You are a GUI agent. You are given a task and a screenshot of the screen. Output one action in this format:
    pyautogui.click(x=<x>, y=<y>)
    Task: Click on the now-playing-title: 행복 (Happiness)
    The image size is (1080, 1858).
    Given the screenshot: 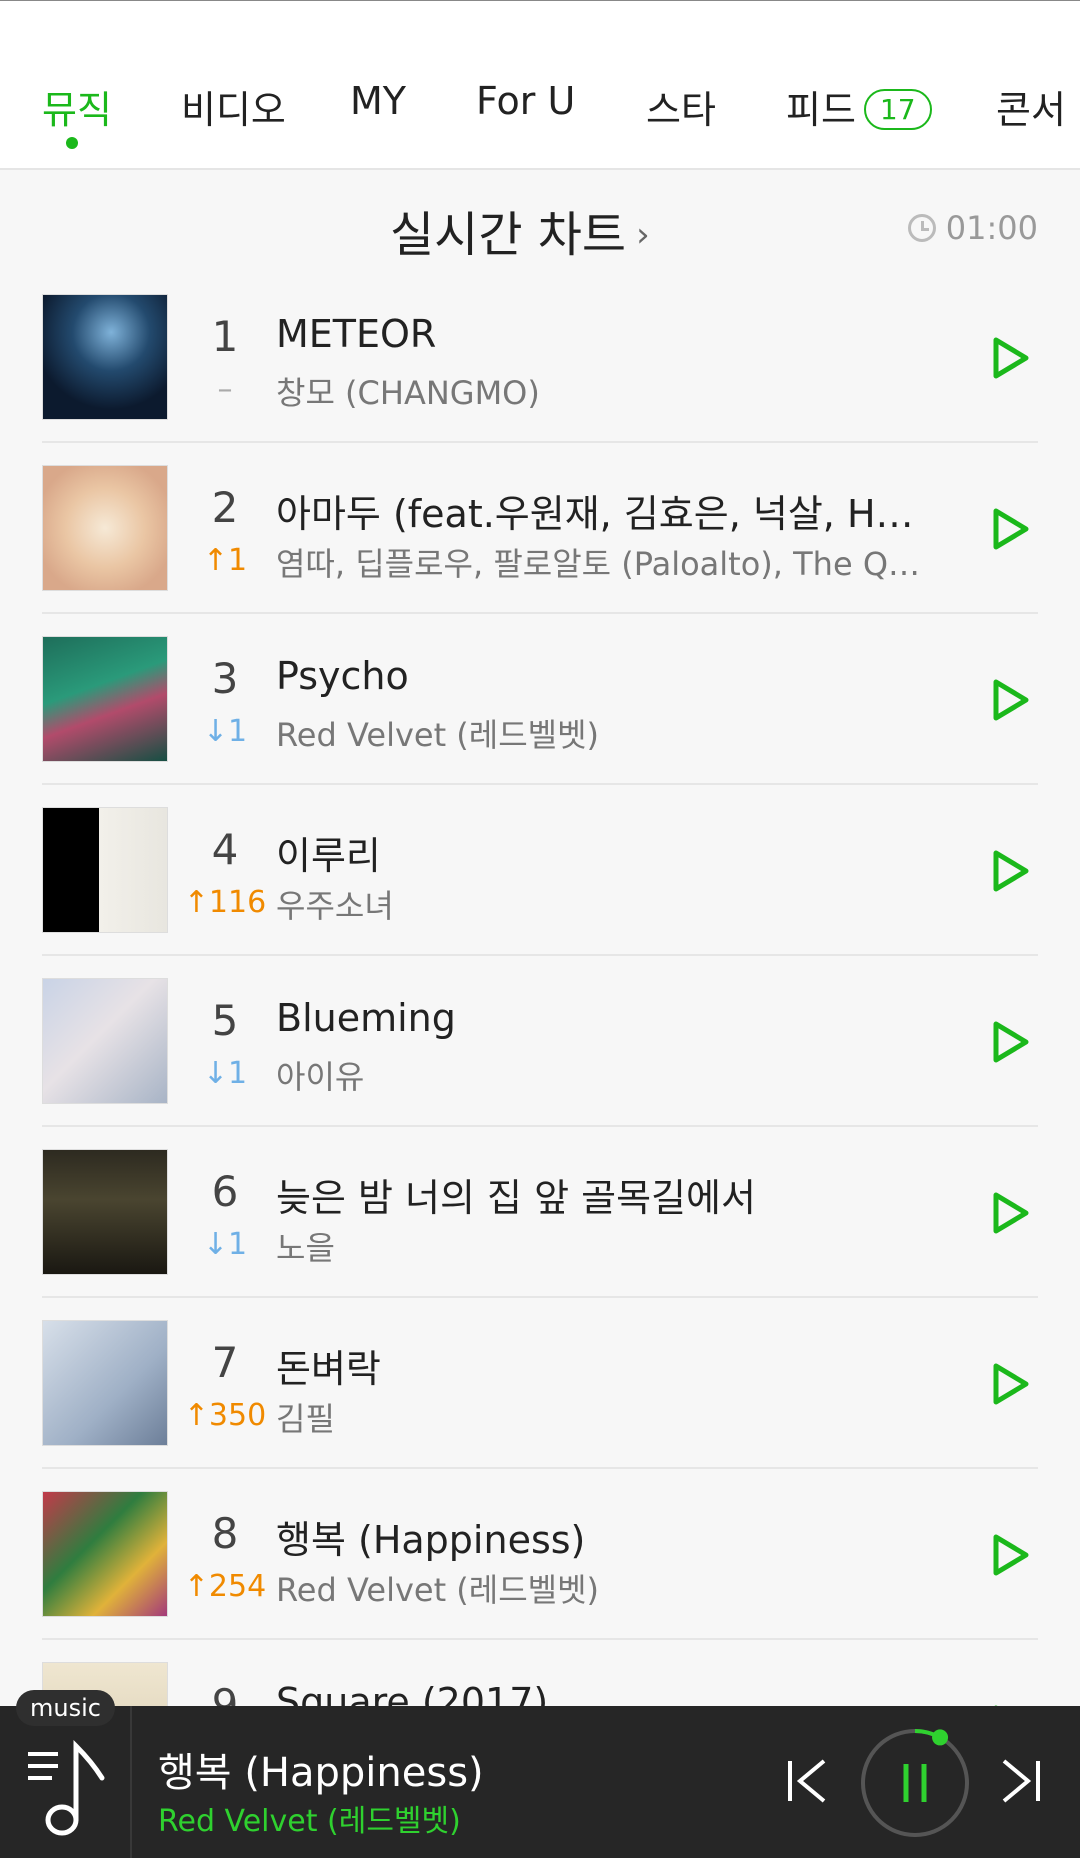 What is the action you would take?
    pyautogui.click(x=321, y=1773)
    